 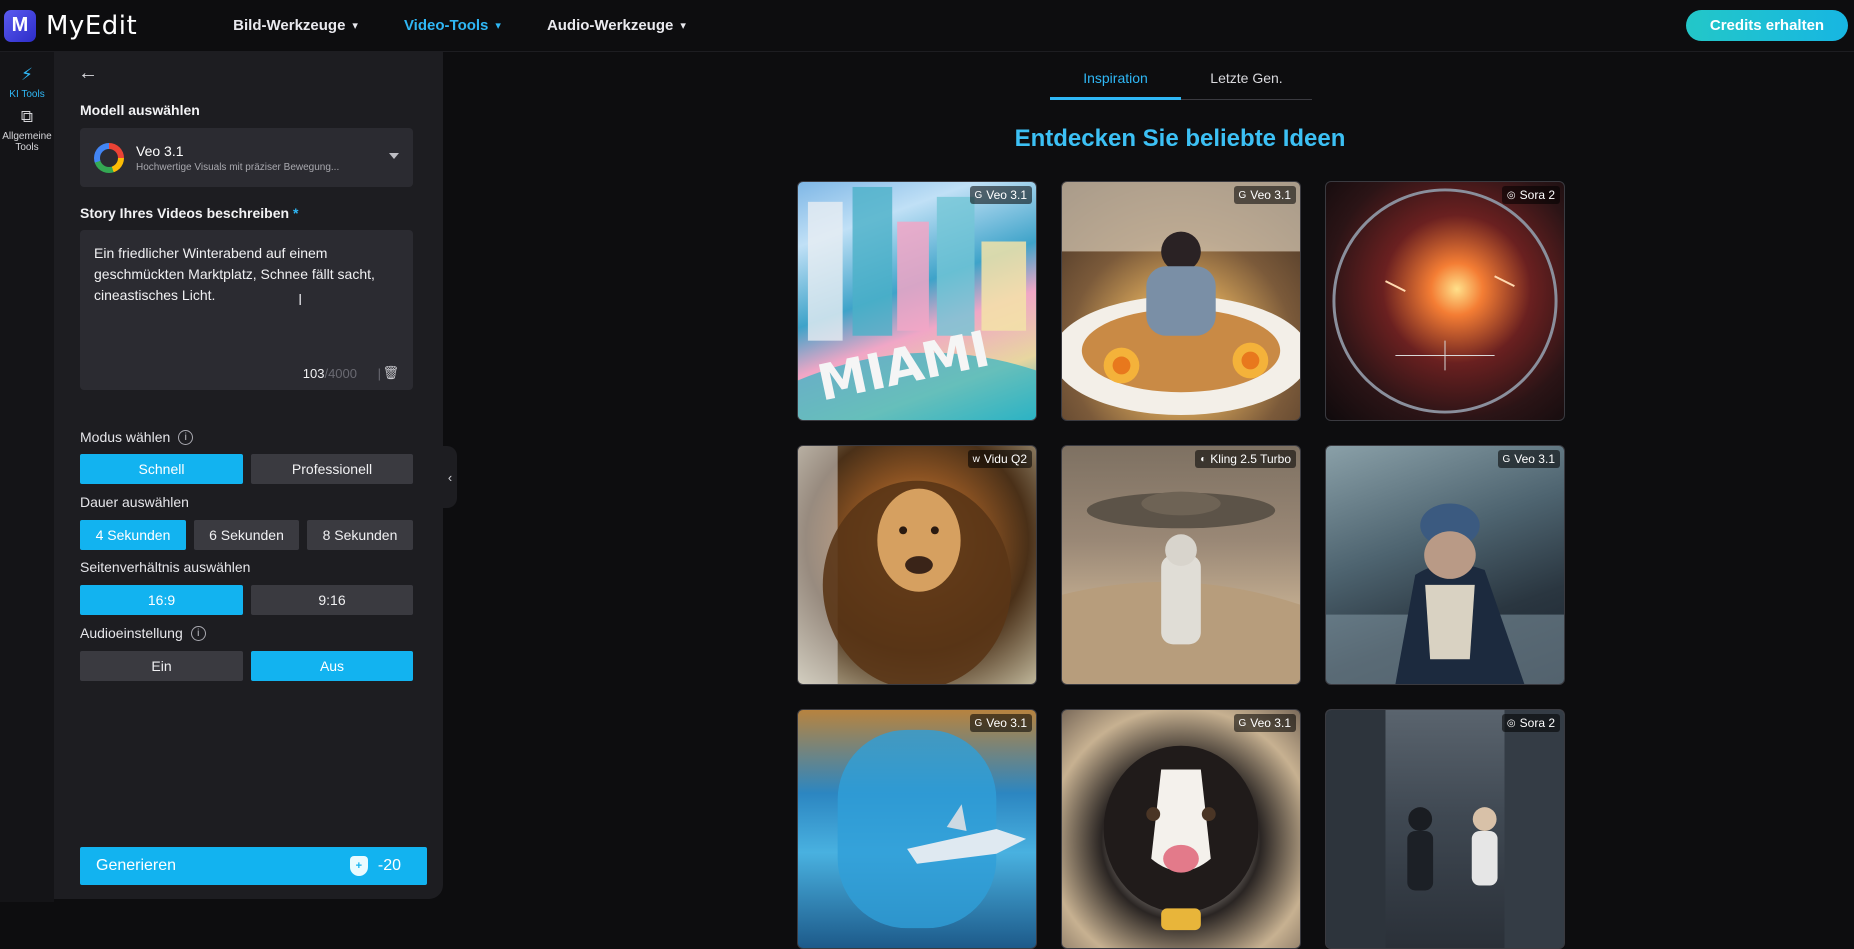 What do you see at coordinates (88, 73) in the screenshot?
I see `back-arrow-icon: ←` at bounding box center [88, 73].